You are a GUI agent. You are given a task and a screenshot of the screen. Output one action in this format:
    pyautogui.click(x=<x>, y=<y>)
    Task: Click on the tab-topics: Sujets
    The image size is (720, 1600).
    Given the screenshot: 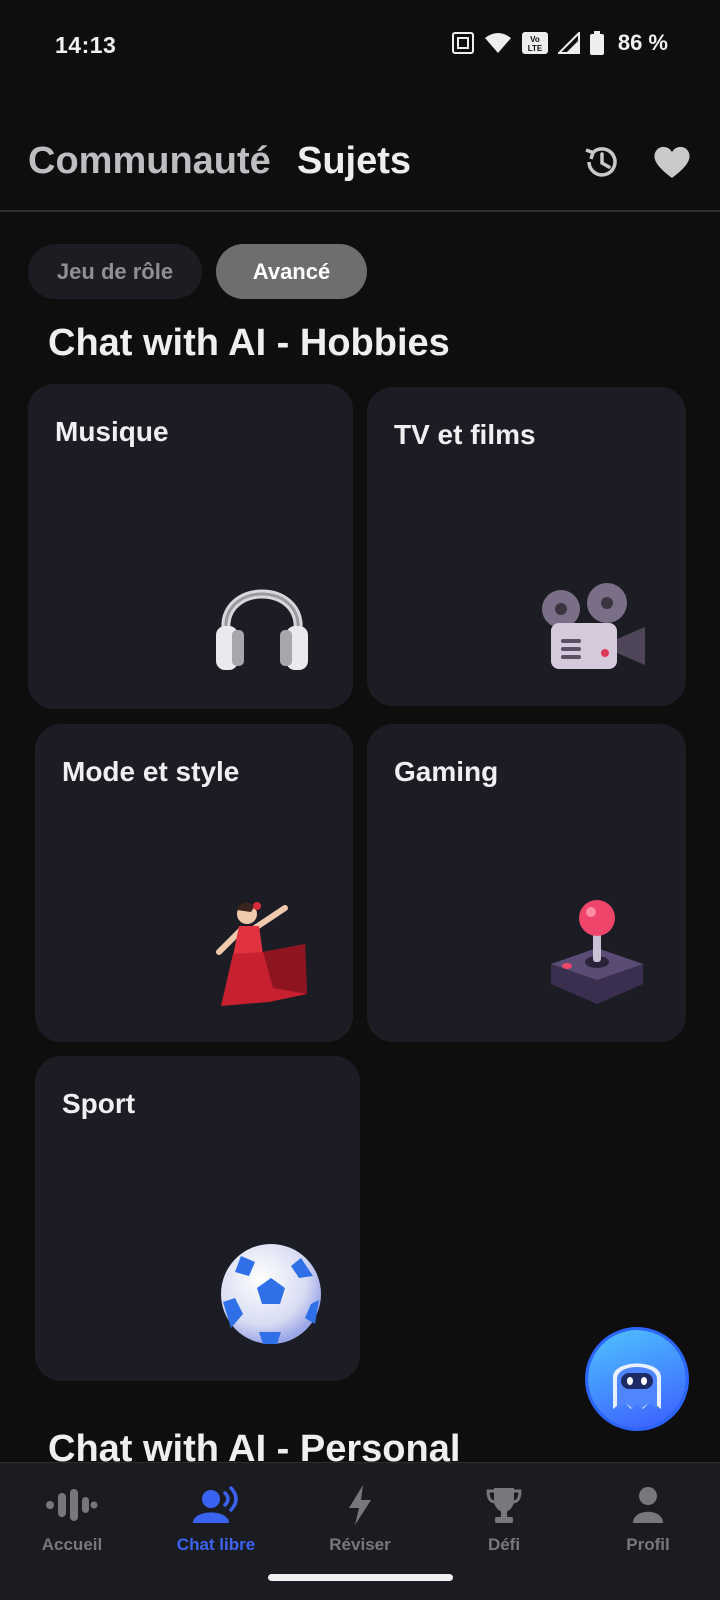 What is the action you would take?
    pyautogui.click(x=354, y=161)
    